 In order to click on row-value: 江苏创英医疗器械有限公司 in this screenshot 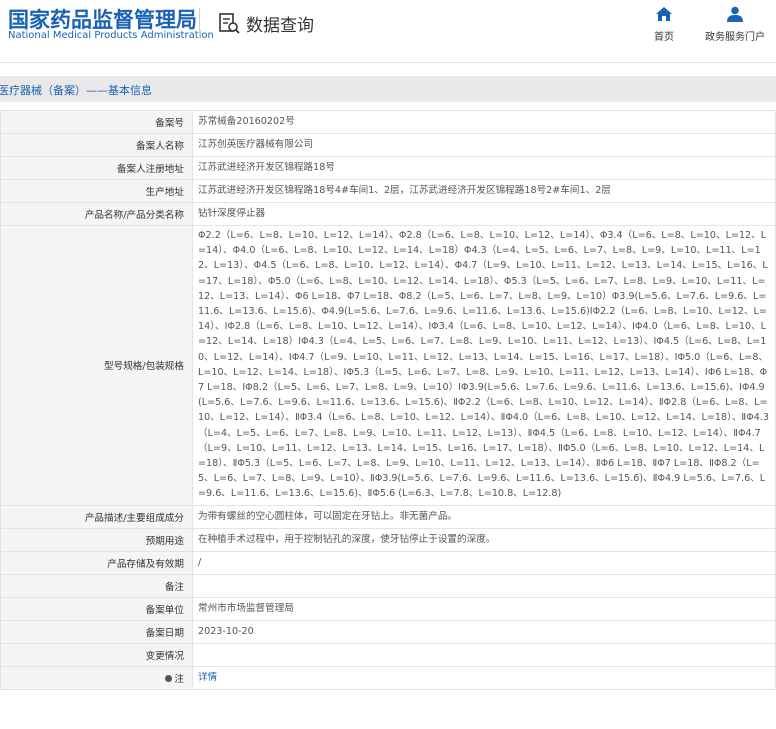, I will do `click(484, 145)`.